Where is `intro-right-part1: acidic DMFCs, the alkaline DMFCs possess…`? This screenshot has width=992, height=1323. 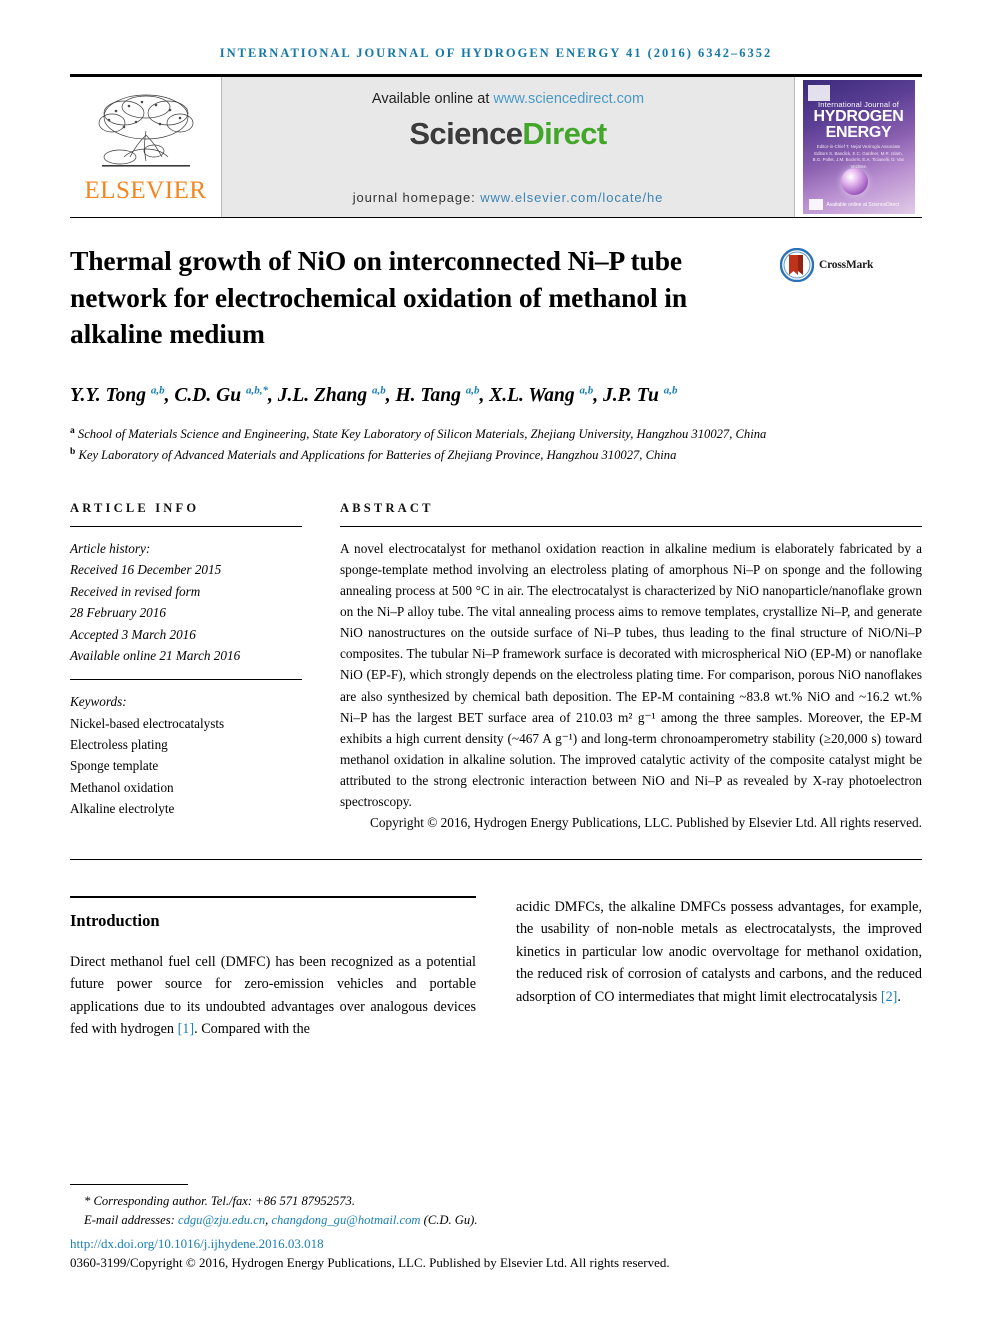
intro-right-part1: acidic DMFCs, the alkaline DMFCs possess… is located at coordinates (719, 951).